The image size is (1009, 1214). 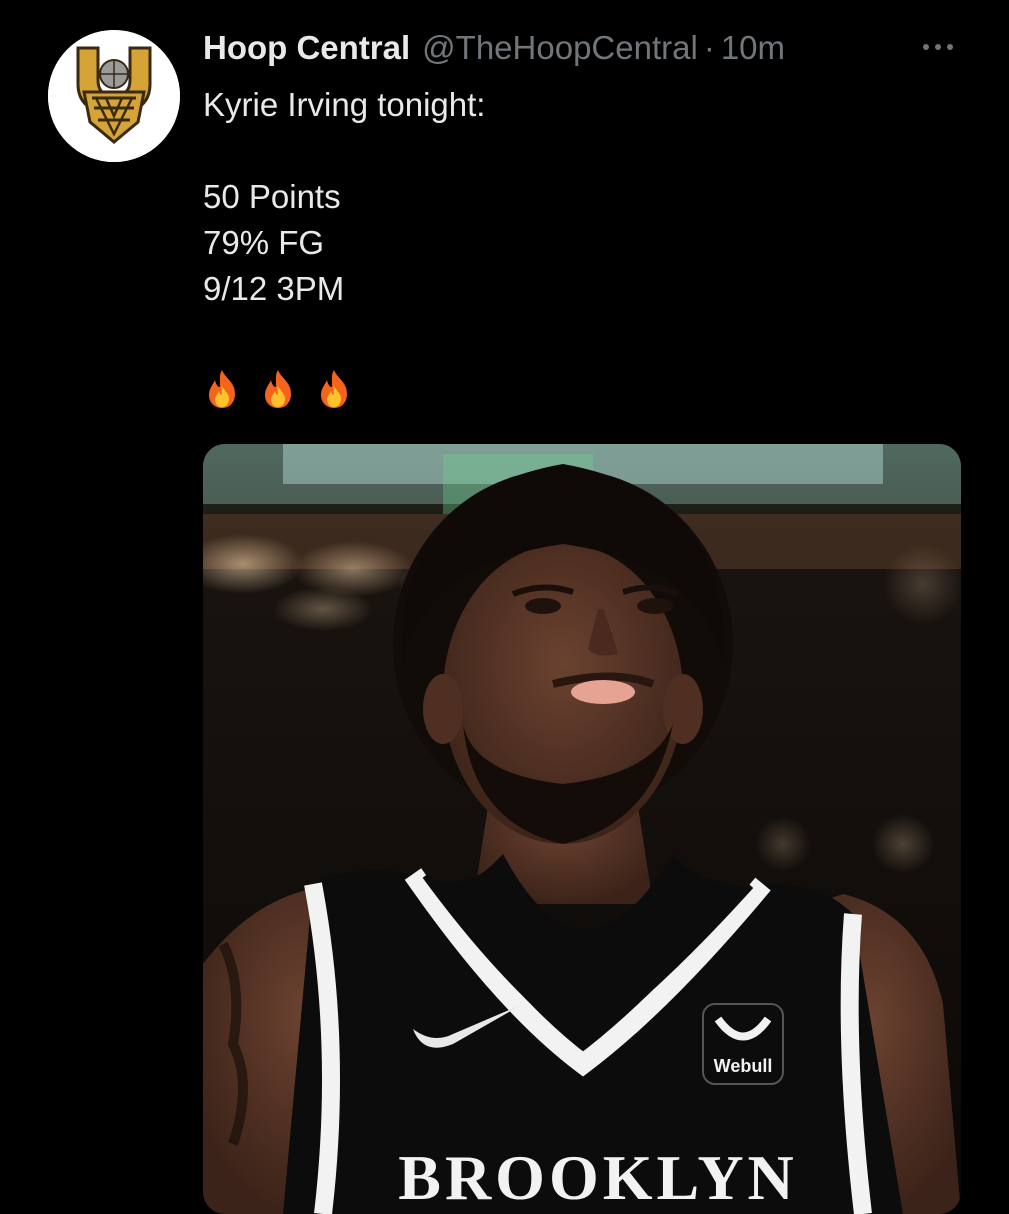 I want to click on emoji-row, so click(x=344, y=389).